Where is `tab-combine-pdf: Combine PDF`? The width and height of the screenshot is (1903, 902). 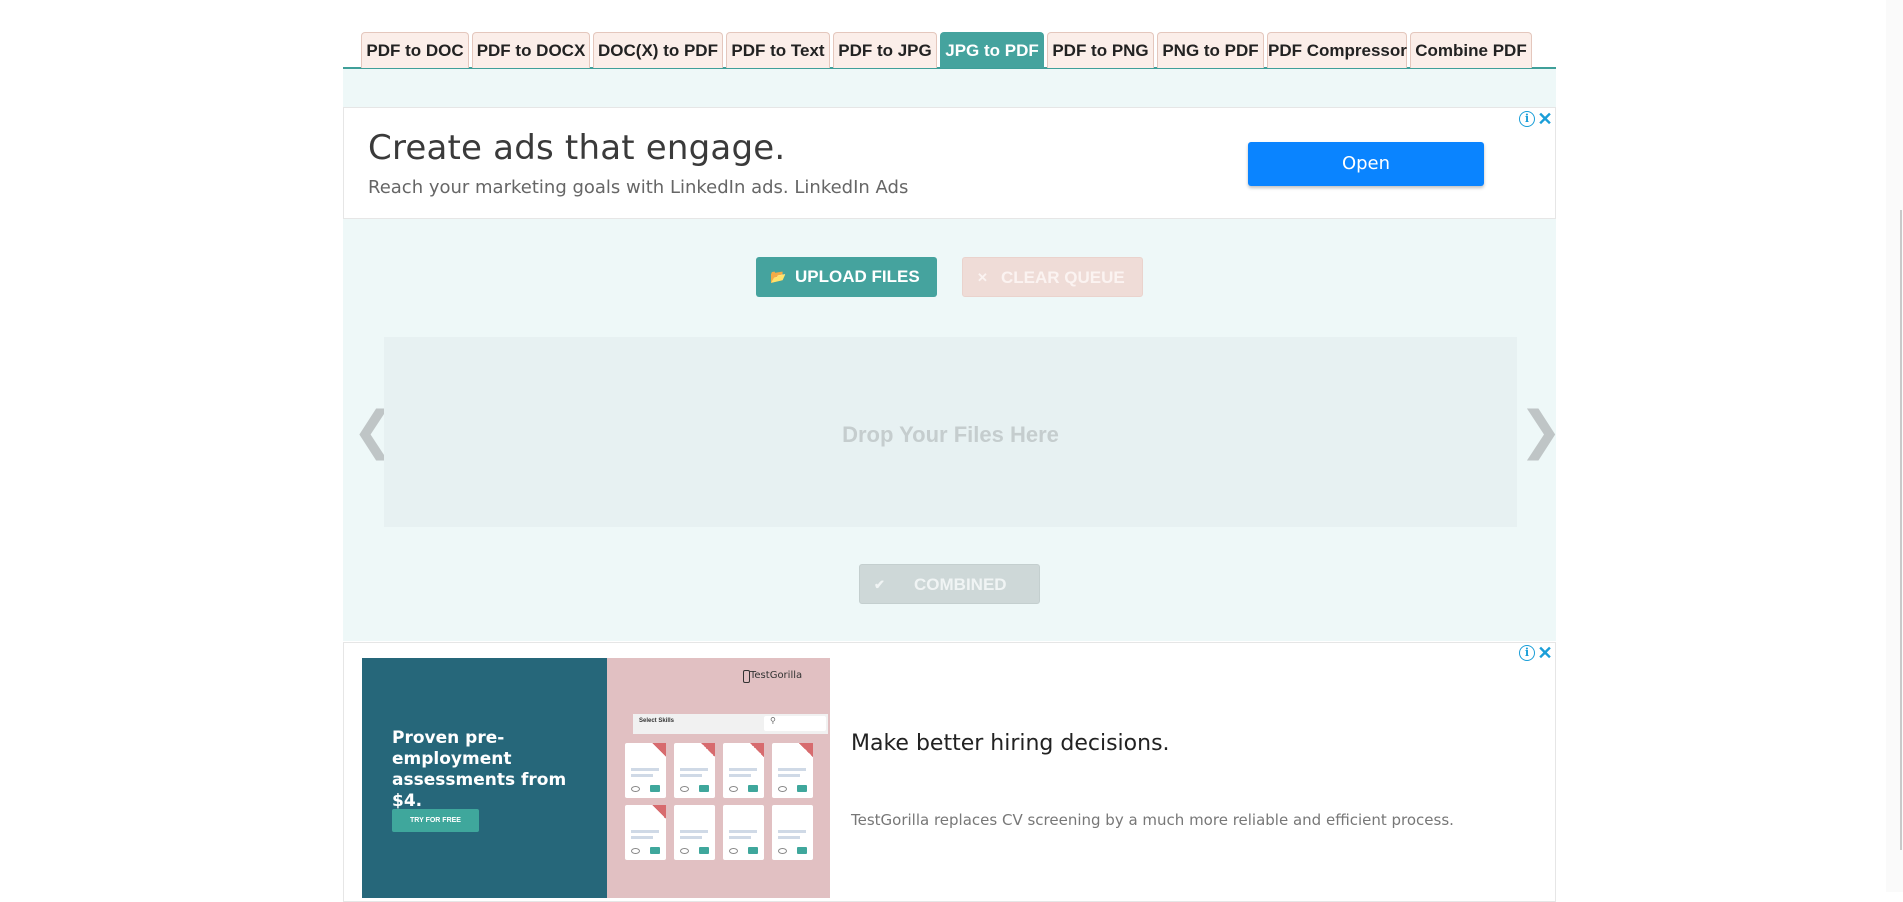
tab-combine-pdf: Combine PDF is located at coordinates (1471, 50).